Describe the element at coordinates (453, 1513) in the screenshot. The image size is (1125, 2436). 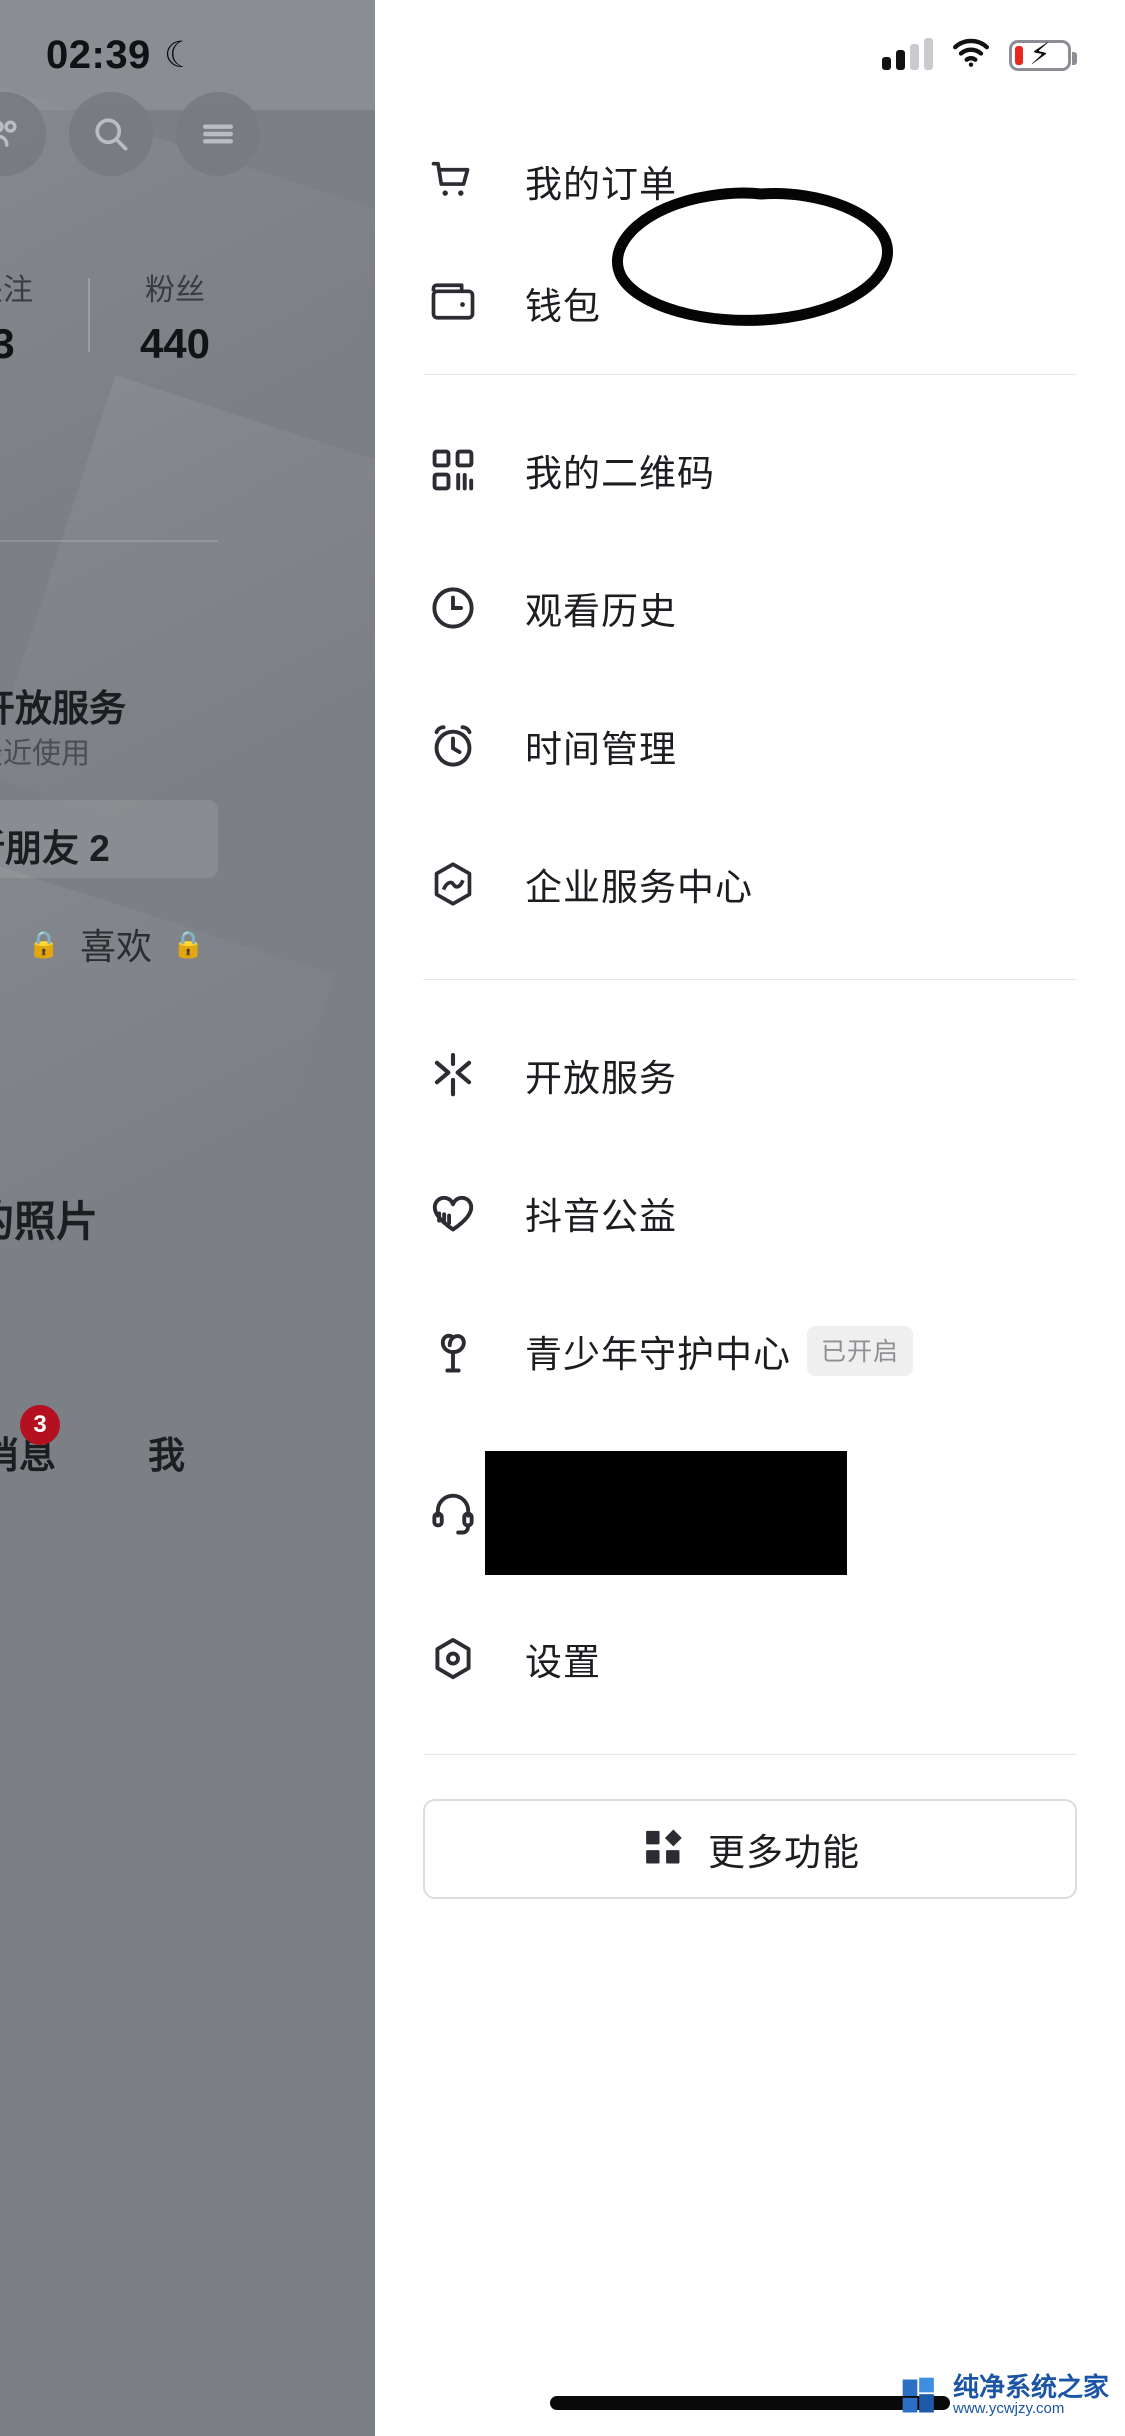
I see `headset-support-icon` at that location.